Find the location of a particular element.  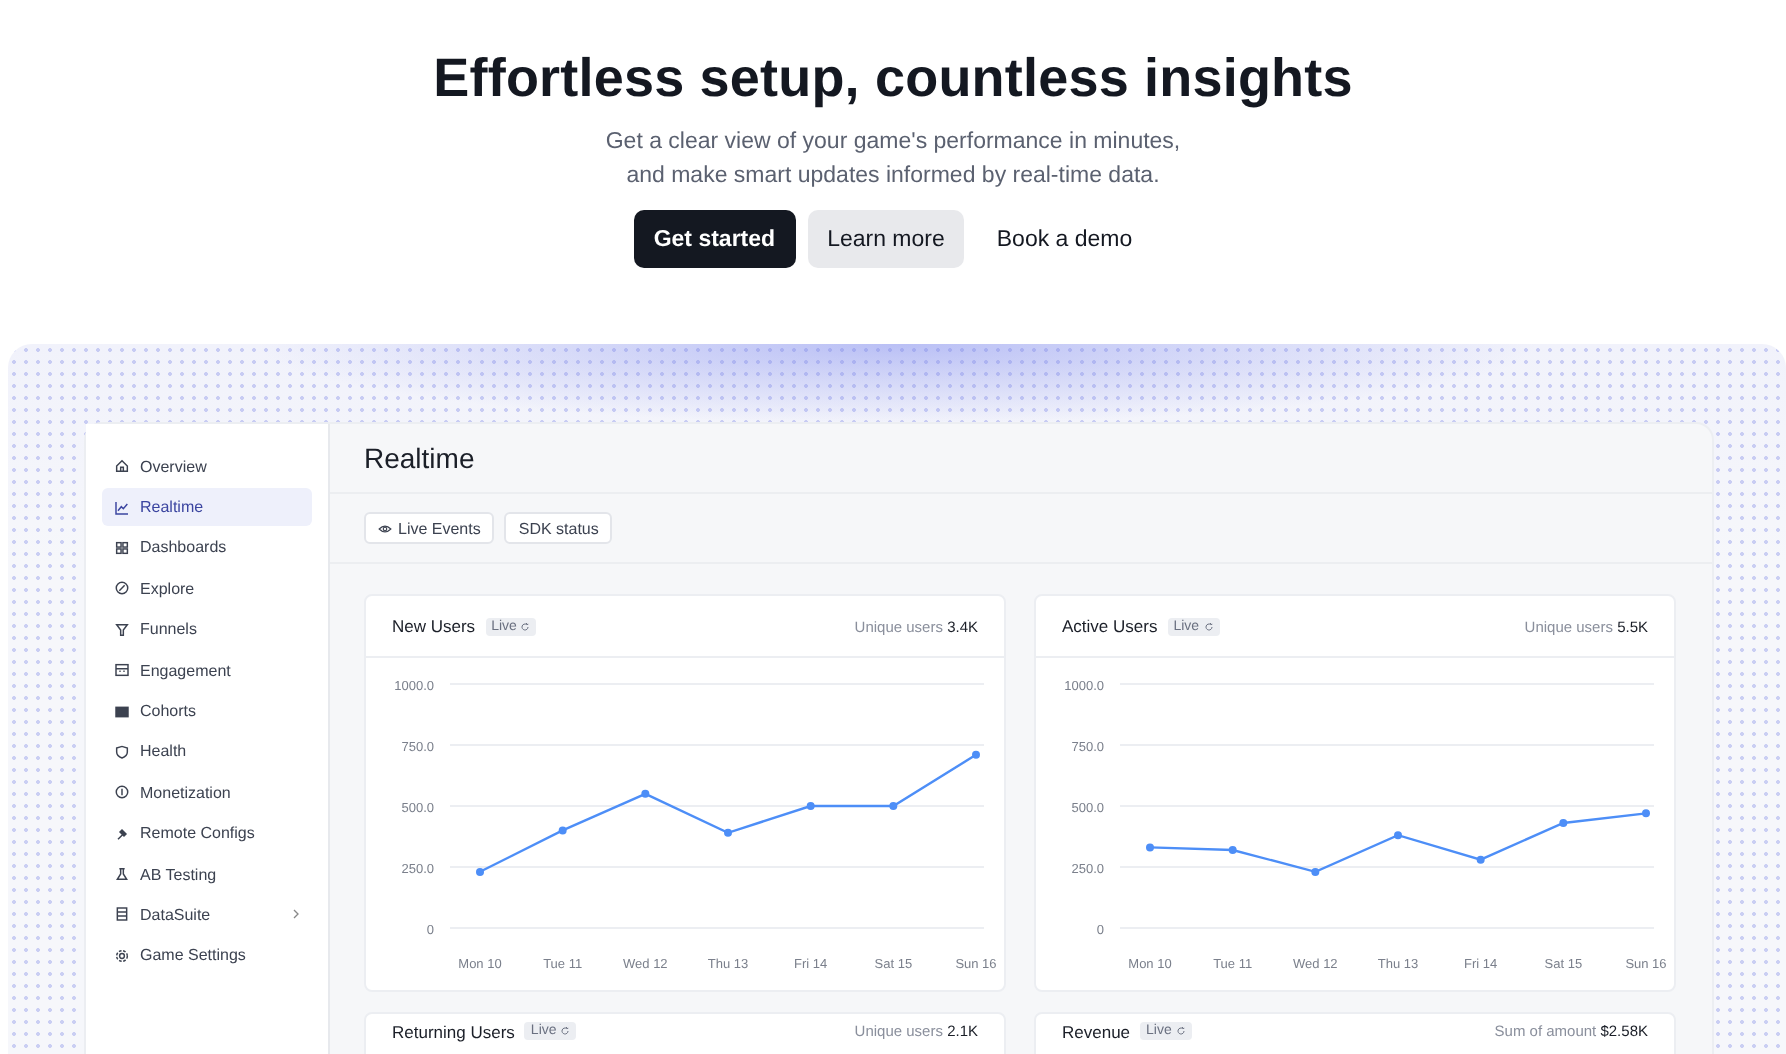

sidebar-item: Funnels is located at coordinates (207, 629).